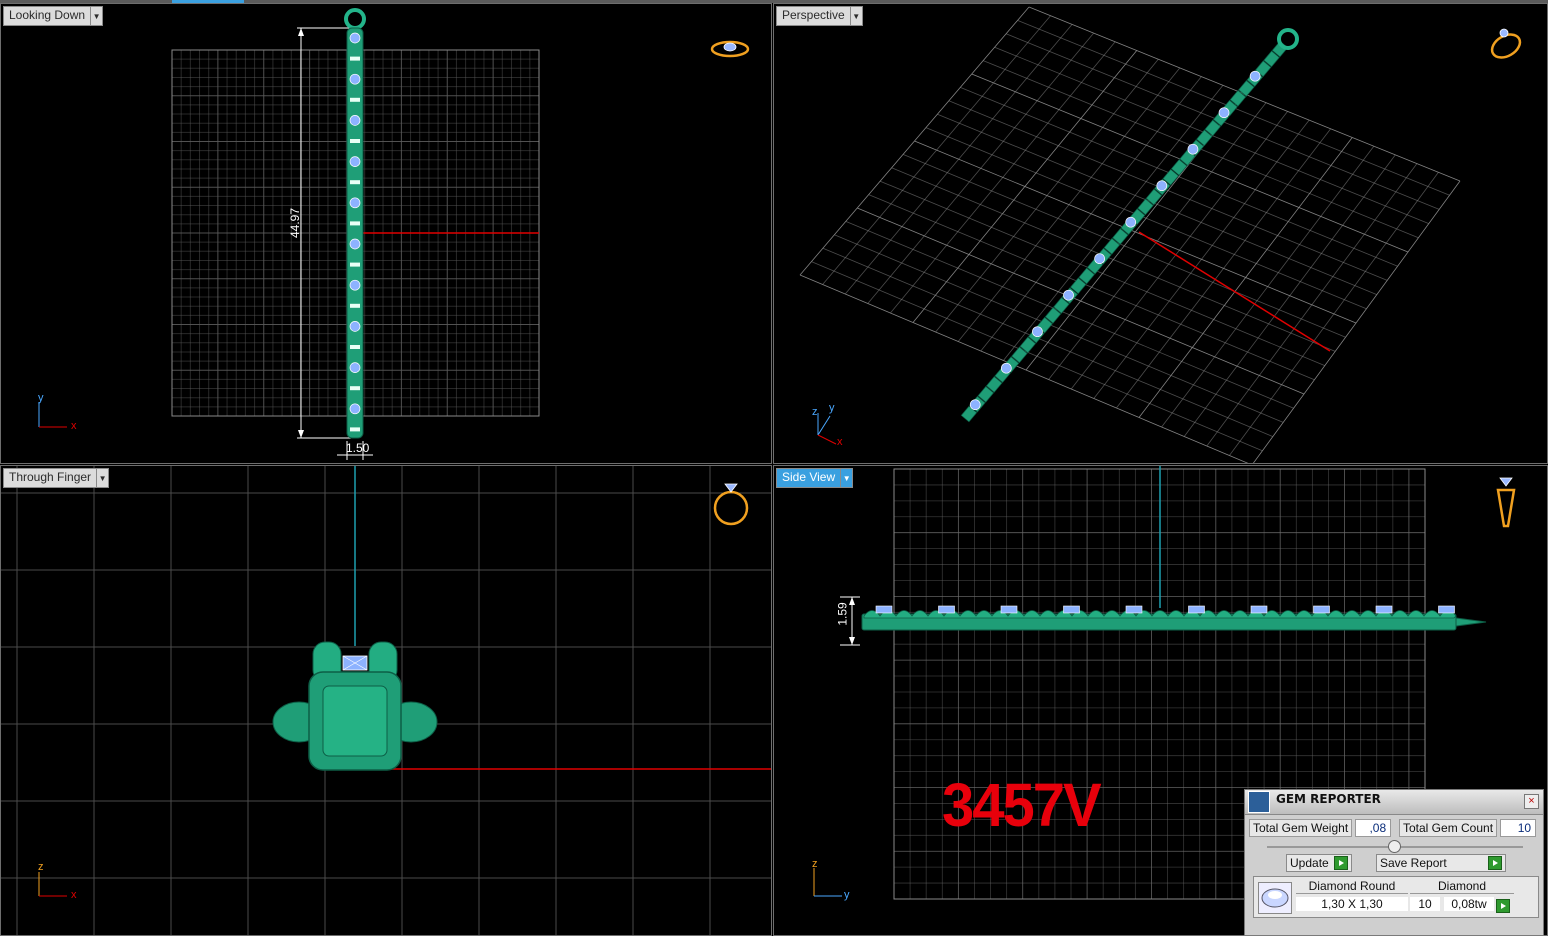 The width and height of the screenshot is (1548, 936). What do you see at coordinates (1394, 846) in the screenshot?
I see `gem-reporter-slider-handle` at bounding box center [1394, 846].